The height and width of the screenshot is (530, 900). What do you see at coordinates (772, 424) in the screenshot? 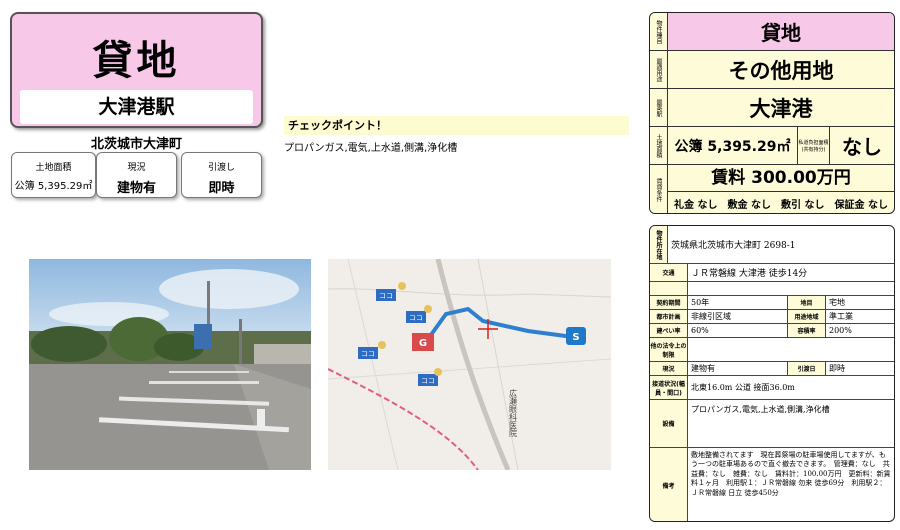
I see `row-facilities: 設備 プロパンガス,電気,上水道,側溝,浄化槽` at bounding box center [772, 424].